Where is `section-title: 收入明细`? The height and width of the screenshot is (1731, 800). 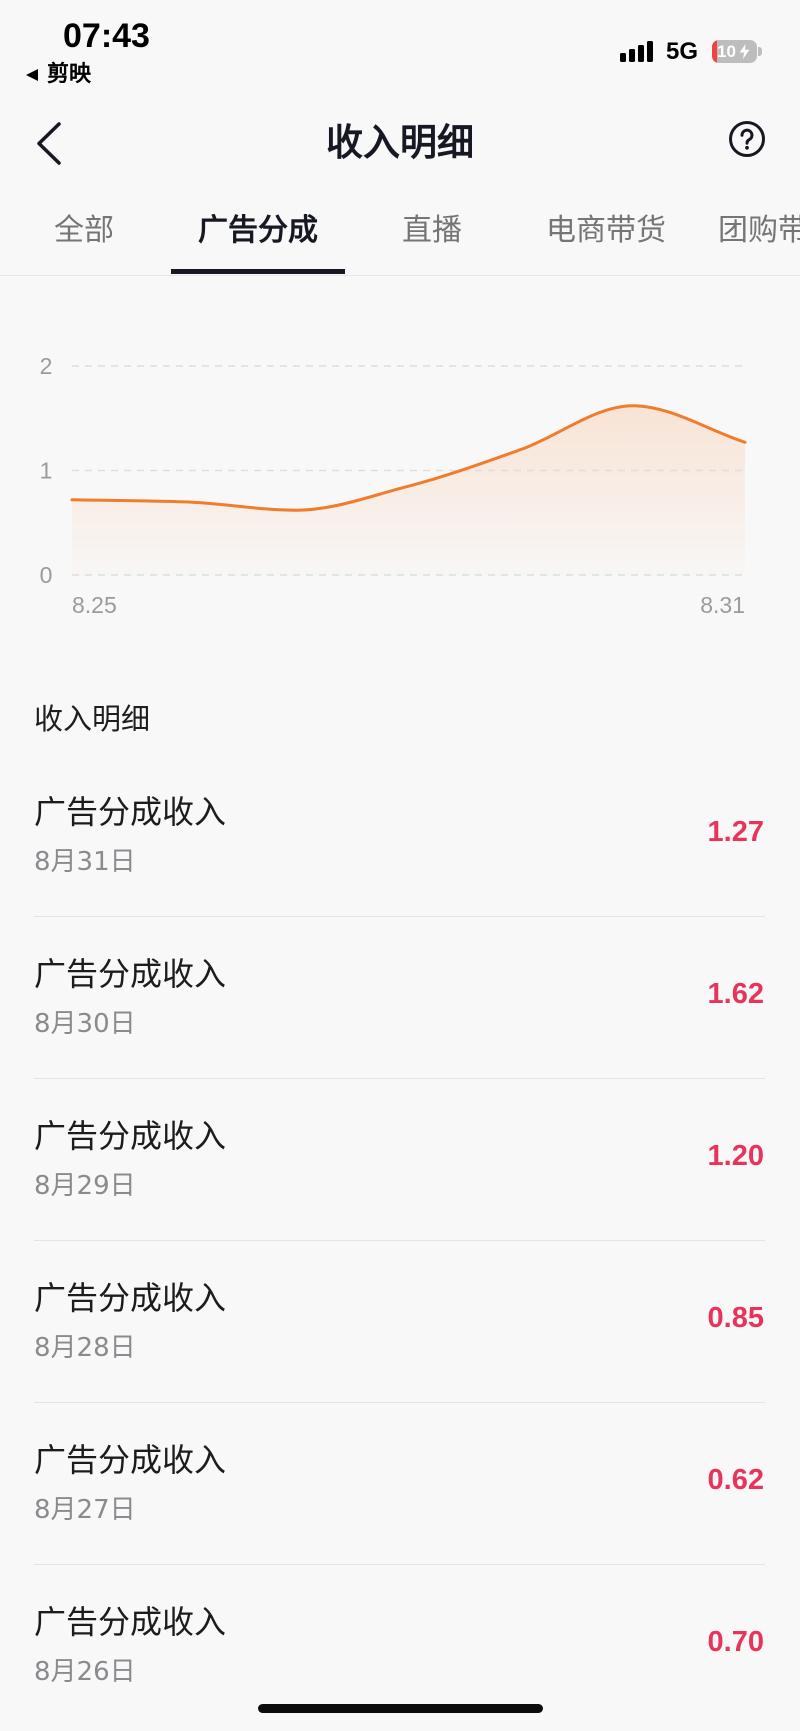 section-title: 收入明细 is located at coordinates (92, 719).